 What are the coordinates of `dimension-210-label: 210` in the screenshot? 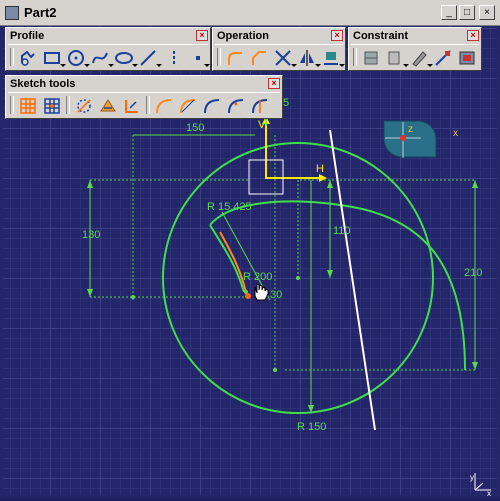 It's located at (473, 273).